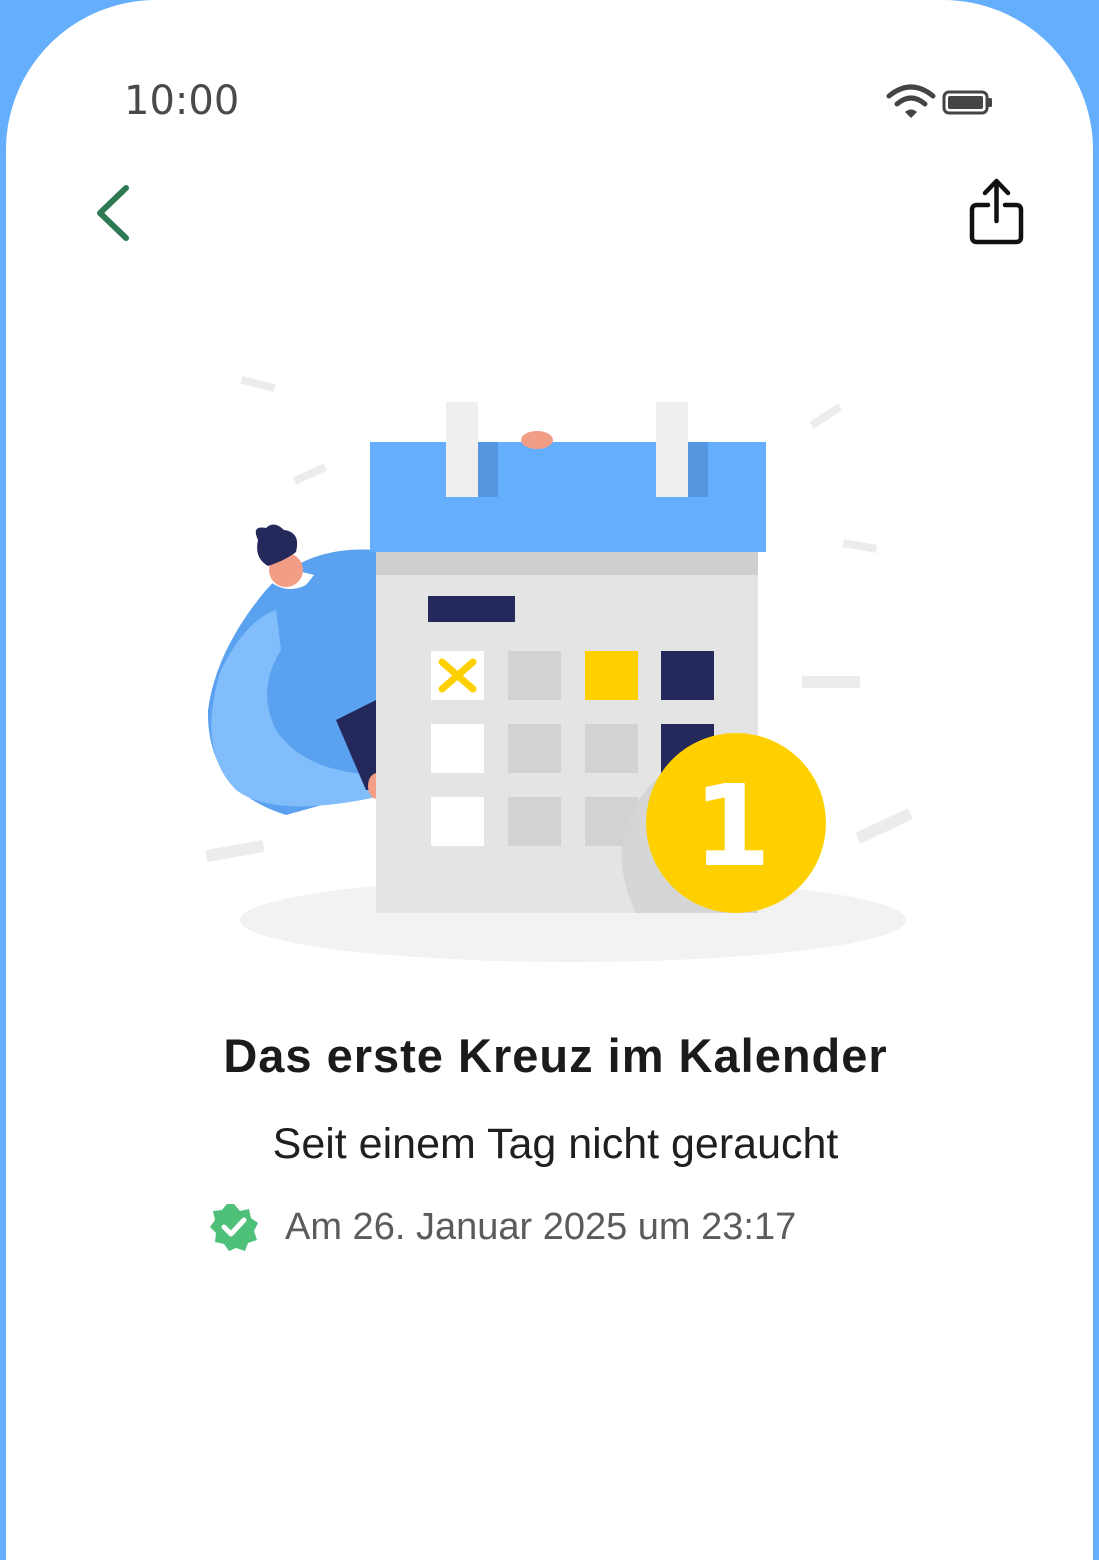 The height and width of the screenshot is (1560, 1099). What do you see at coordinates (732, 827) in the screenshot?
I see `coin-number: 1` at bounding box center [732, 827].